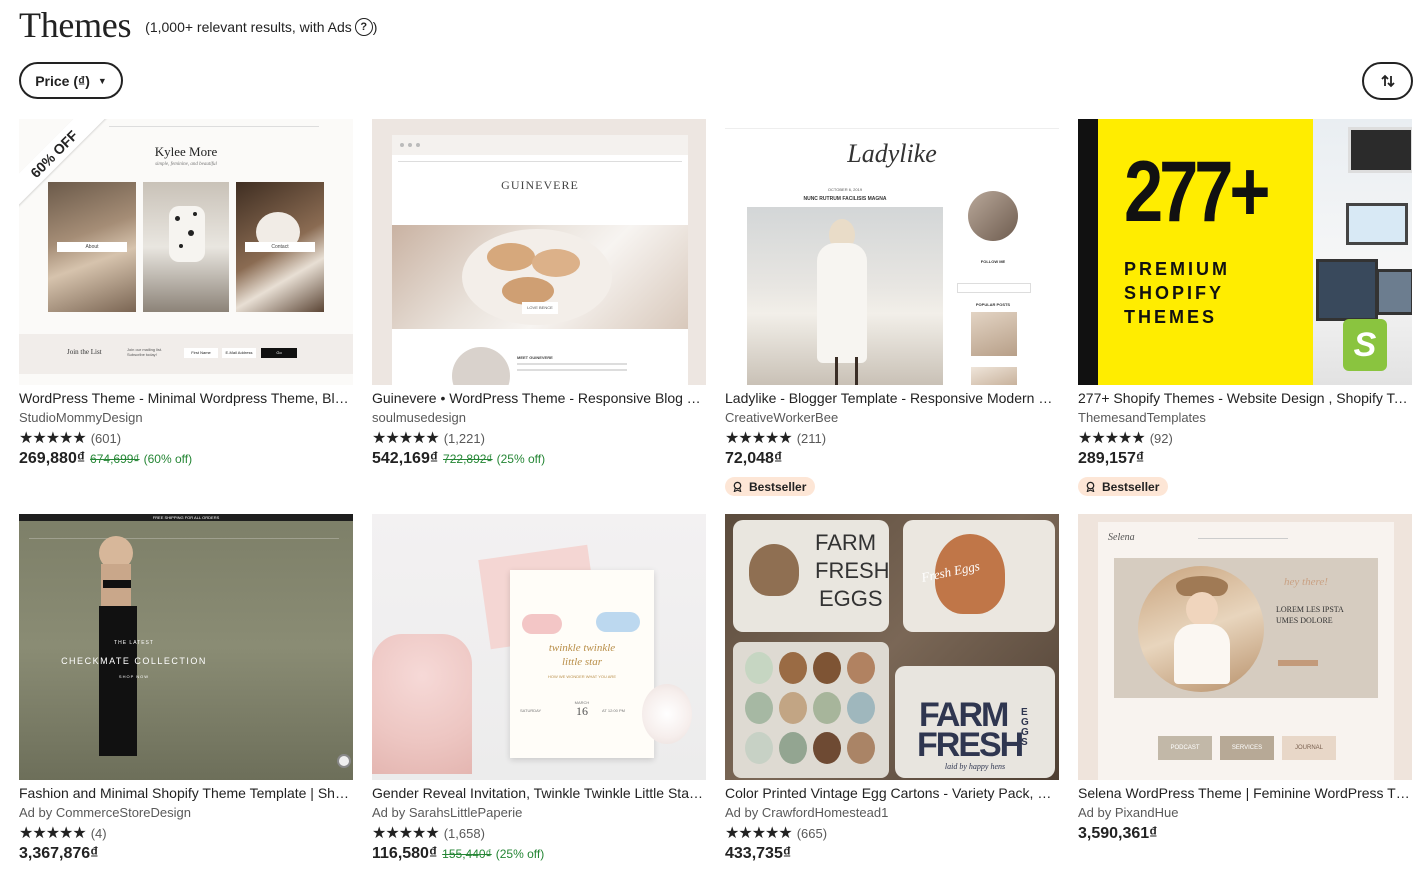 Image resolution: width=1426 pixels, height=872 pixels. Describe the element at coordinates (892, 856) in the screenshot. I see `price-row: 433,735₫` at that location.